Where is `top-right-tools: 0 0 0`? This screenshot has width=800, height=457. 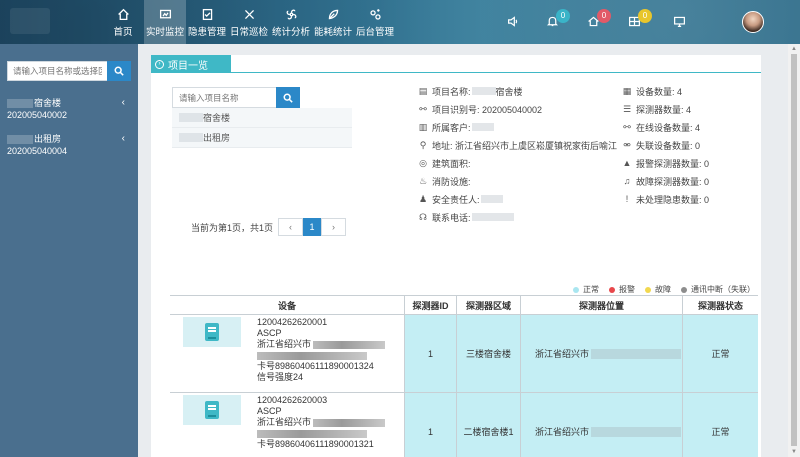
top-right-tools: 0 0 0 is located at coordinates (642, 22).